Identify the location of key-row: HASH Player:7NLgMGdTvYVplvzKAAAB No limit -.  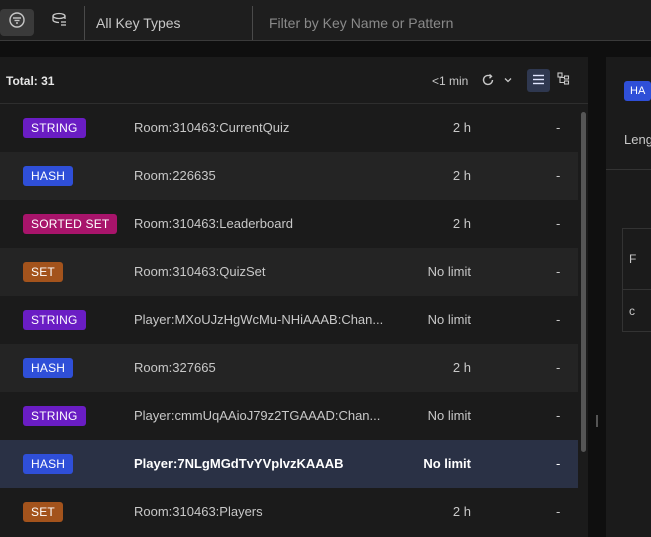
(289, 464).